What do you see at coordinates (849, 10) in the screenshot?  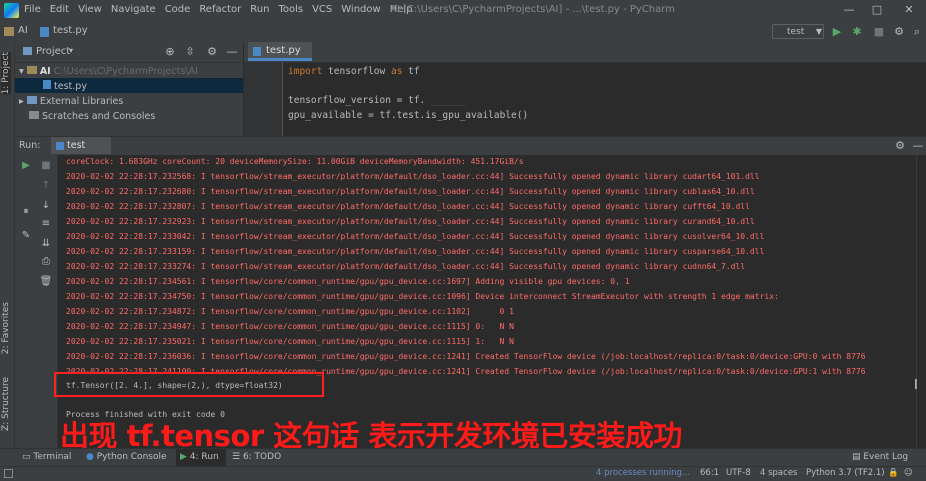 I see `minimize-button: —` at bounding box center [849, 10].